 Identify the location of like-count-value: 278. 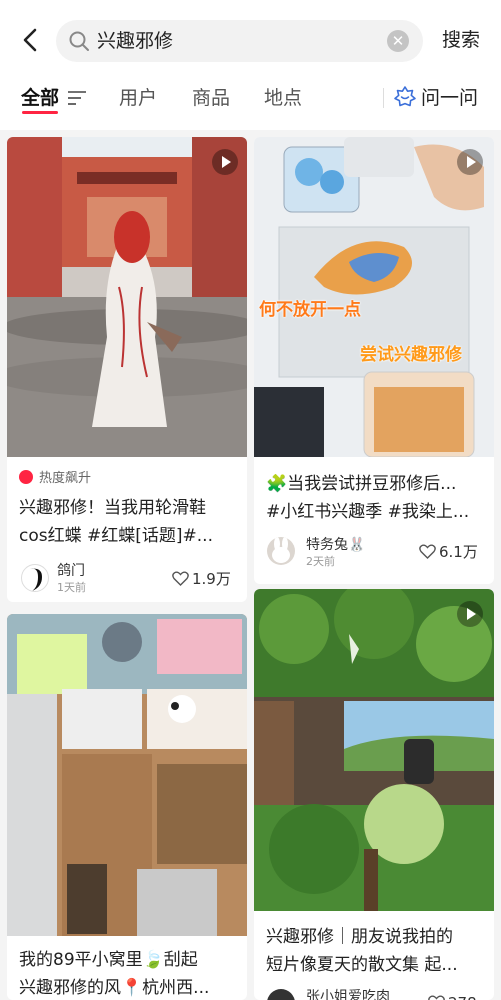
(462, 997).